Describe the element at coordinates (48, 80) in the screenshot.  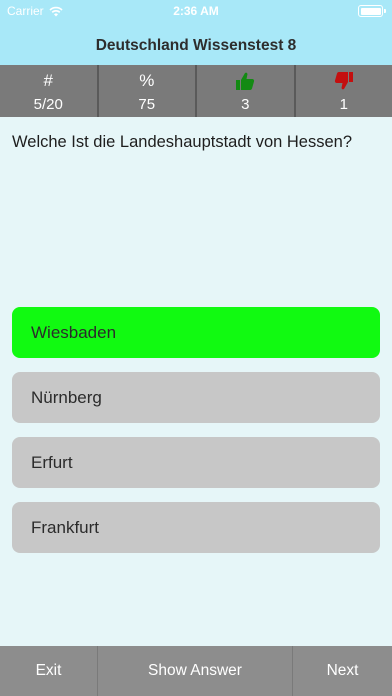
I see `stat-label: #` at that location.